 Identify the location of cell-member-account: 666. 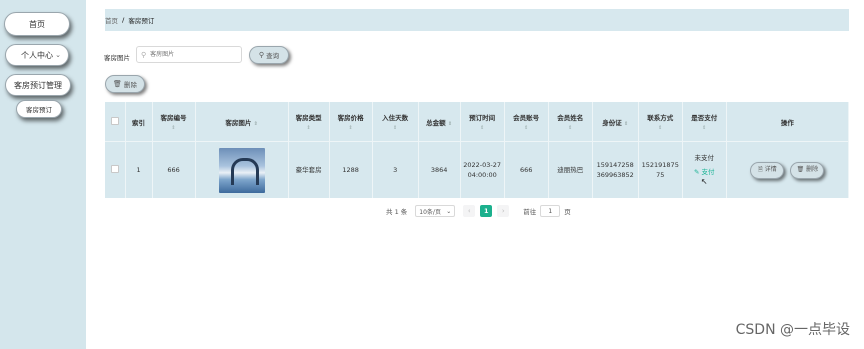
(526, 169).